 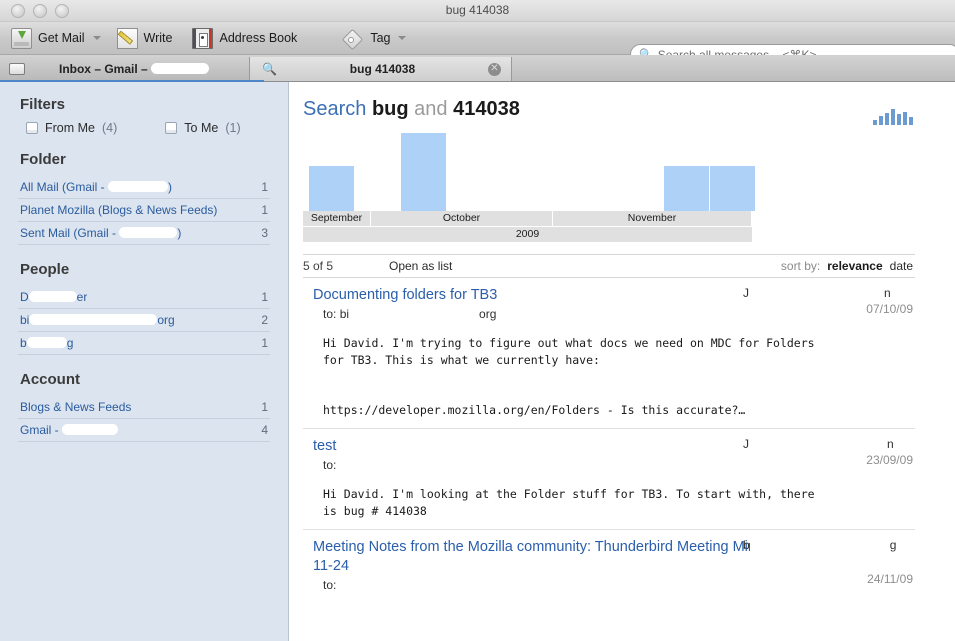 I want to click on sidebar-section-people: People Der 1 bi org 2 bg 1, so click(x=144, y=308).